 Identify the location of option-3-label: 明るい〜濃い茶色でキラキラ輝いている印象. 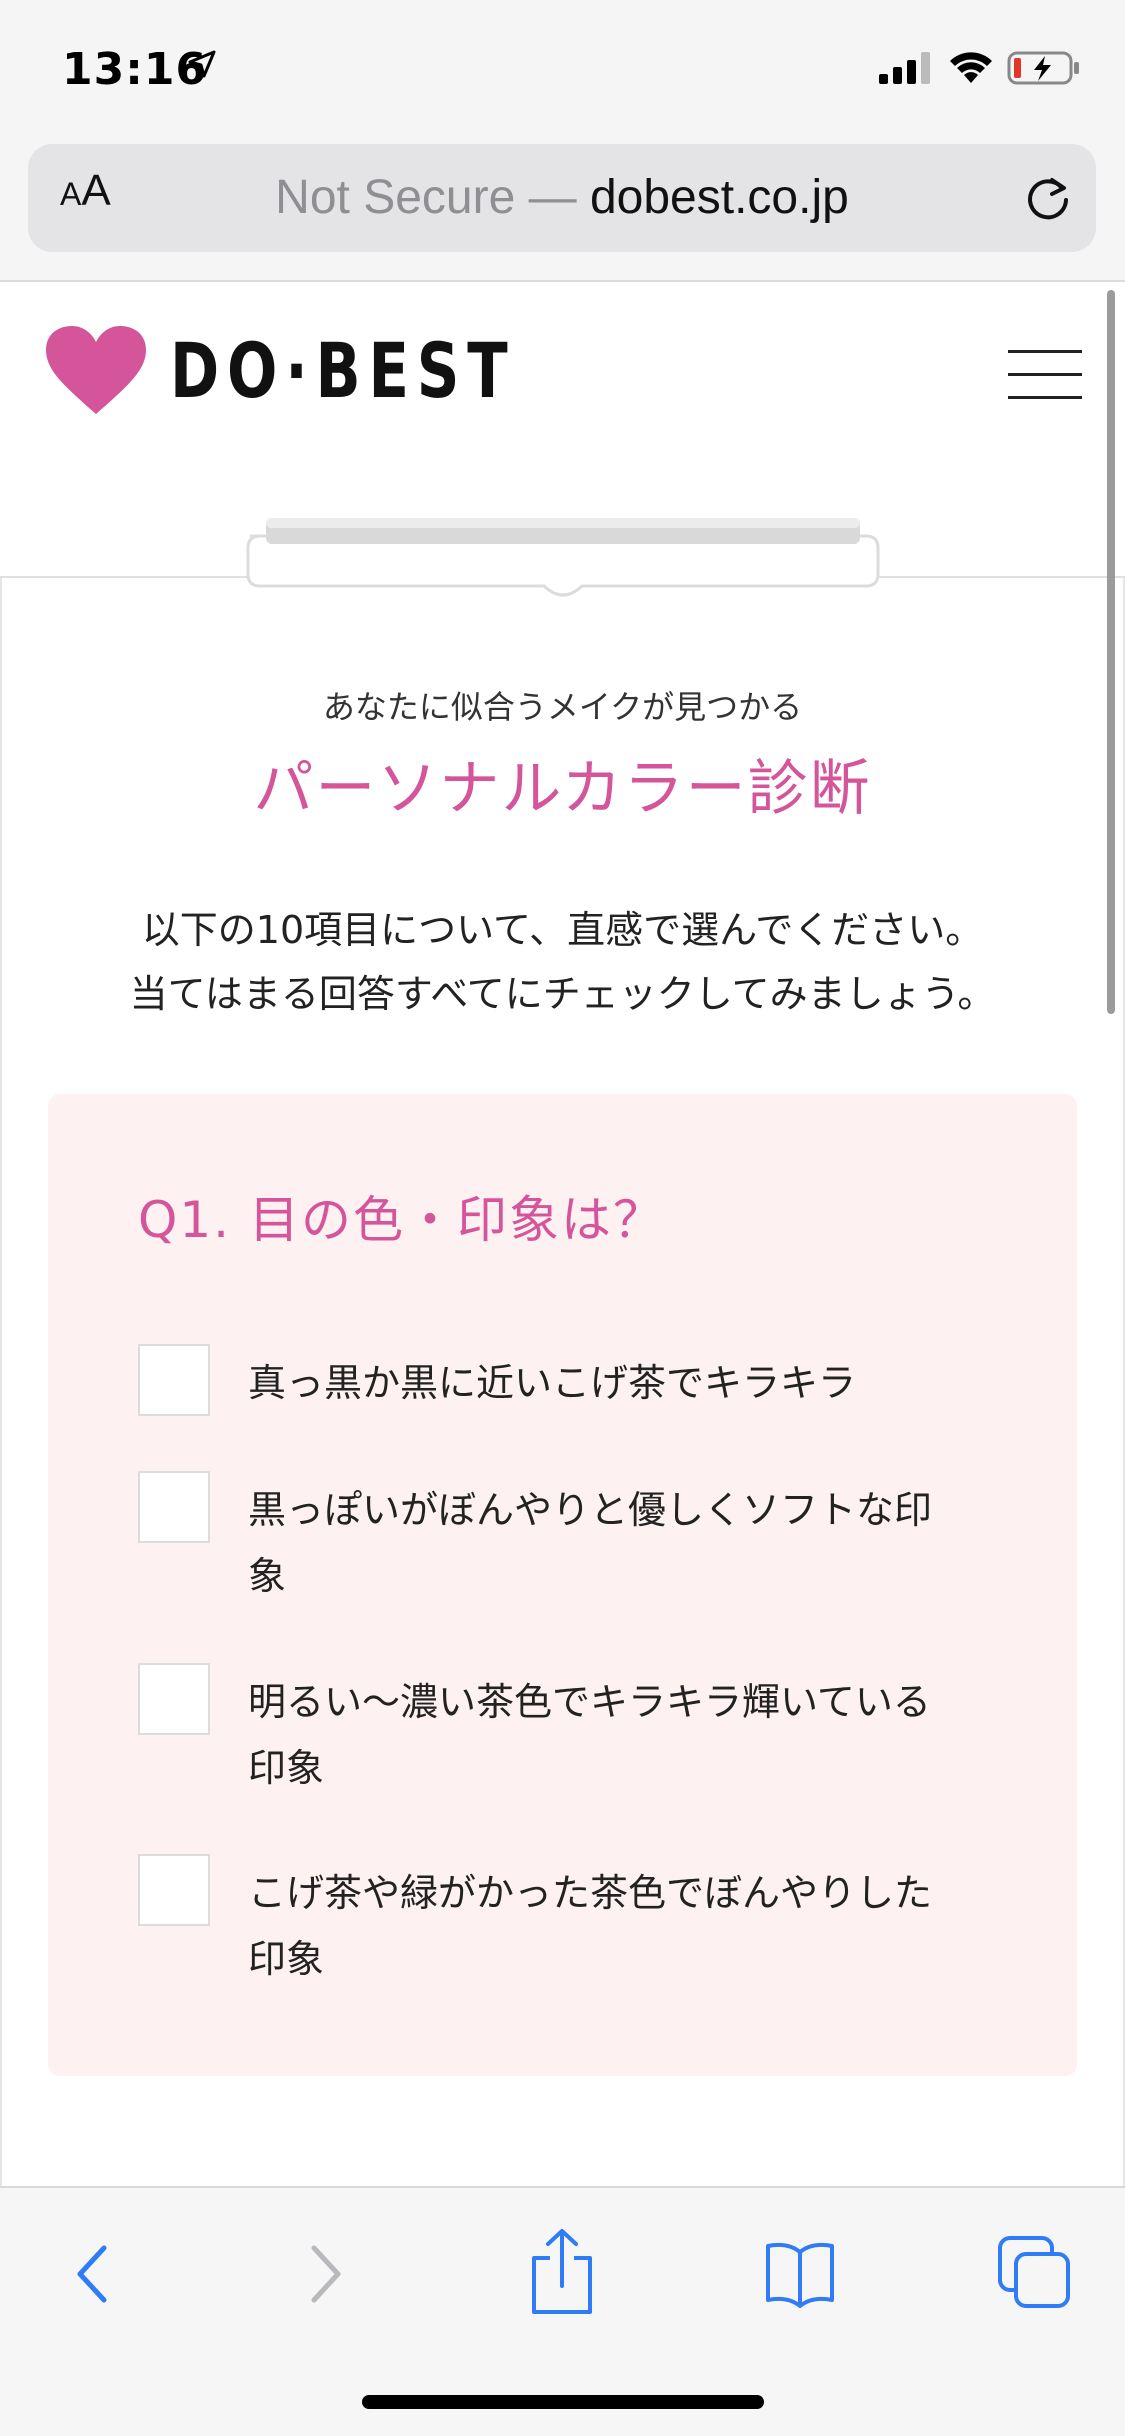
(598, 1735).